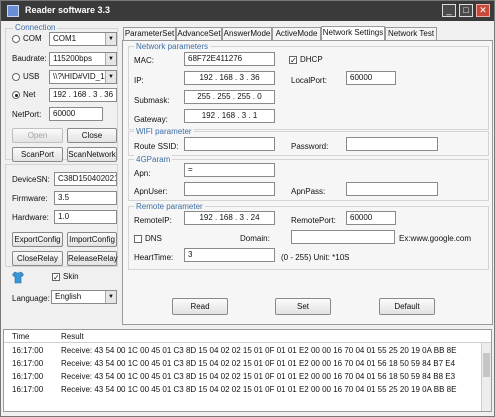 This screenshot has height=417, width=495. What do you see at coordinates (315, 257) in the screenshot?
I see `hearttime-hint: (0 - 255) Unit: *10S` at bounding box center [315, 257].